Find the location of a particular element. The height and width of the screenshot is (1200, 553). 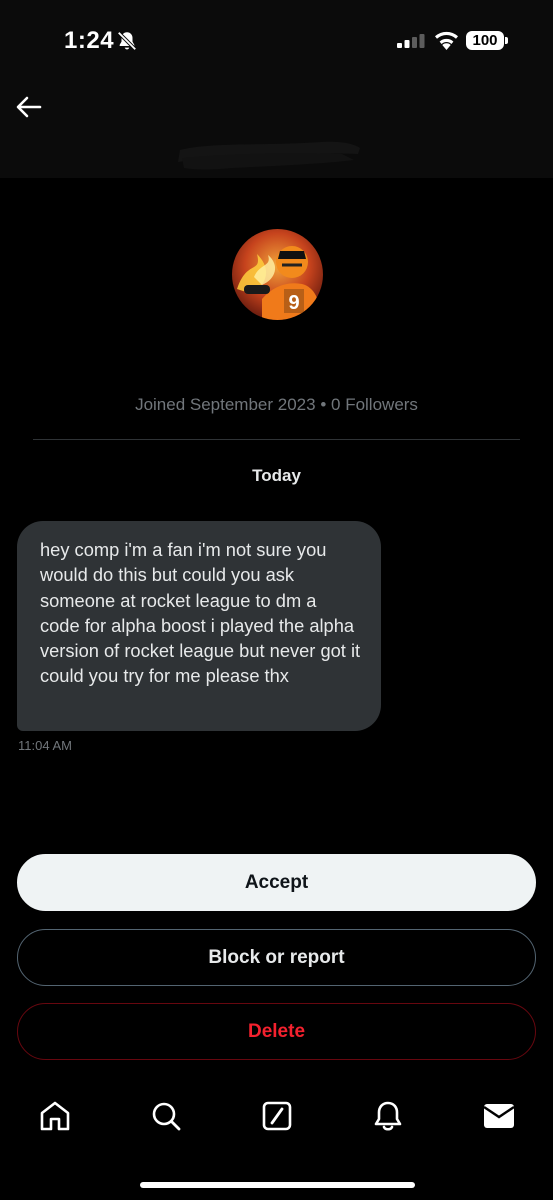

signal-icon is located at coordinates (411, 41).